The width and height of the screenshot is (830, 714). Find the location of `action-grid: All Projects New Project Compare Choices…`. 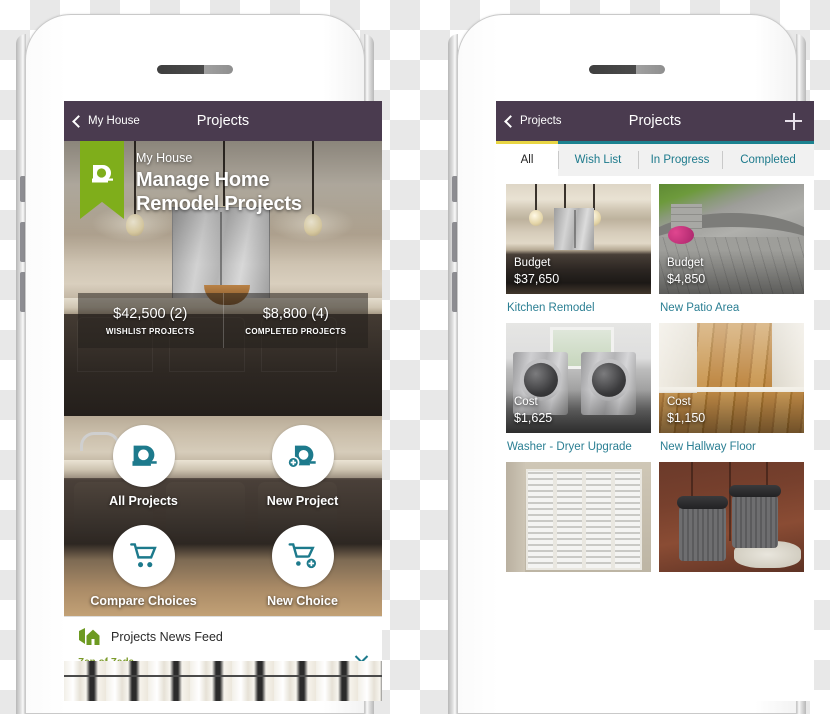

action-grid: All Projects New Project Compare Choices… is located at coordinates (223, 516).